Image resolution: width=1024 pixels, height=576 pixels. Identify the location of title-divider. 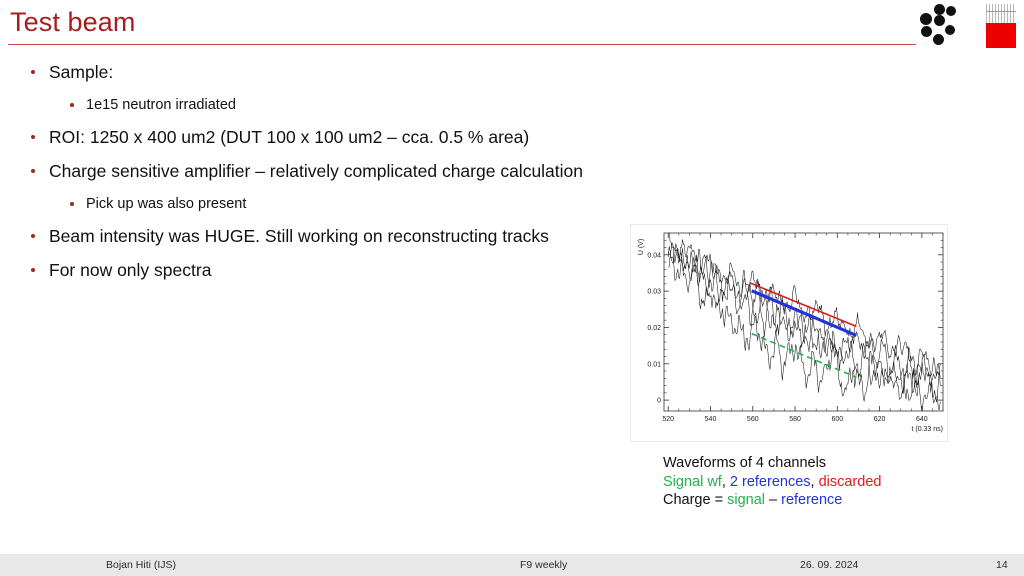
(468, 44).